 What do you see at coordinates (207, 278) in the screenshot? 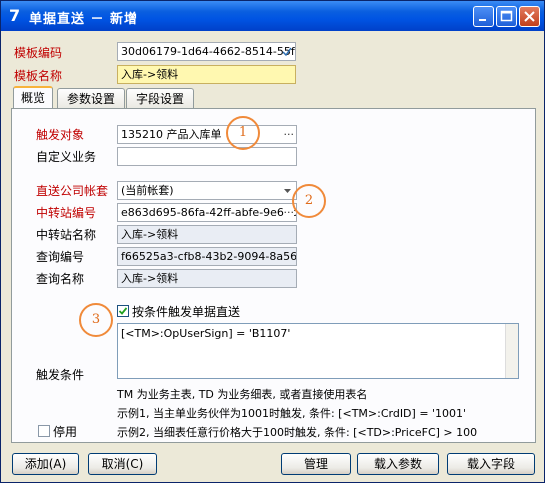
I see `query-name-field: 入库->领料` at bounding box center [207, 278].